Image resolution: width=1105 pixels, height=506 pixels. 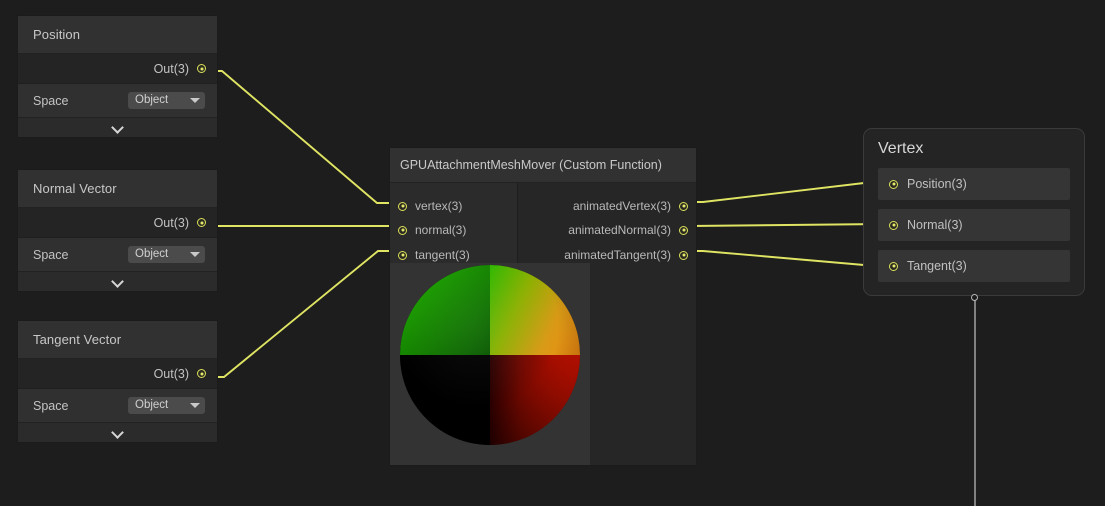 I want to click on input-label-tangent: tangent(3), so click(x=442, y=255).